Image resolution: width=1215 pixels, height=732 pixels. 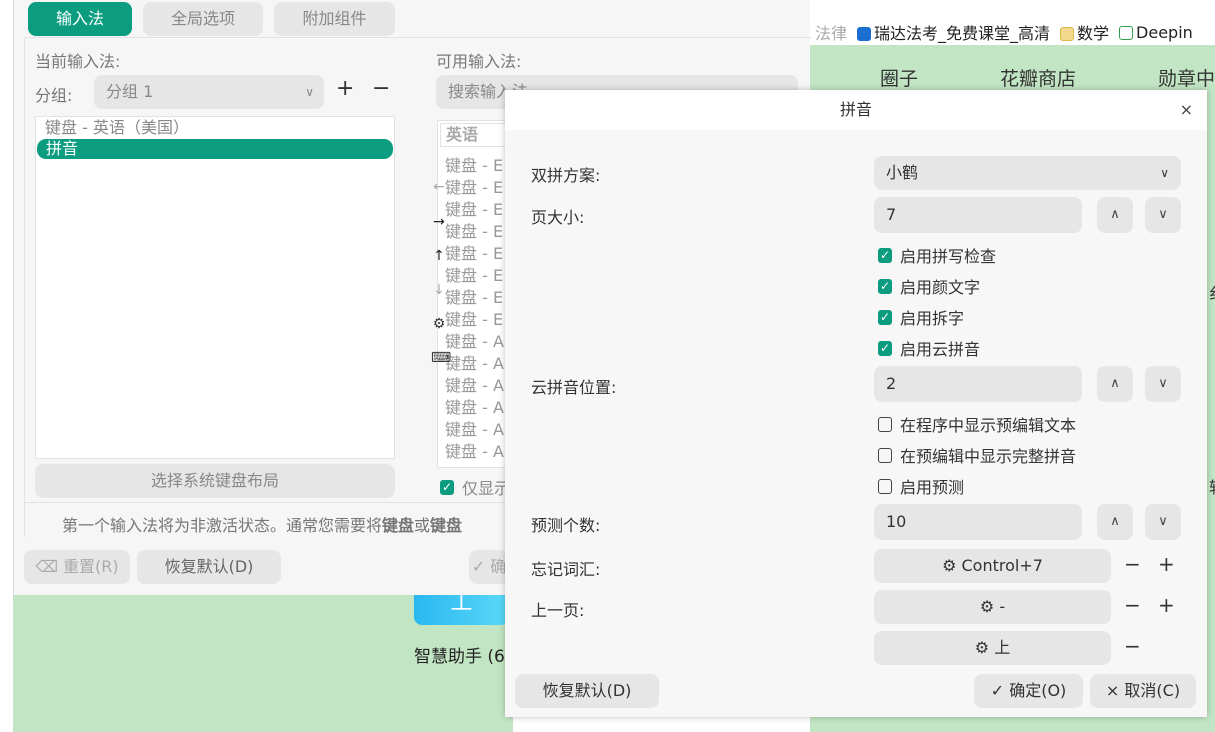 What do you see at coordinates (977, 424) in the screenshot?
I see `show-preedit-checkbox: 在程序中显示预编辑文本` at bounding box center [977, 424].